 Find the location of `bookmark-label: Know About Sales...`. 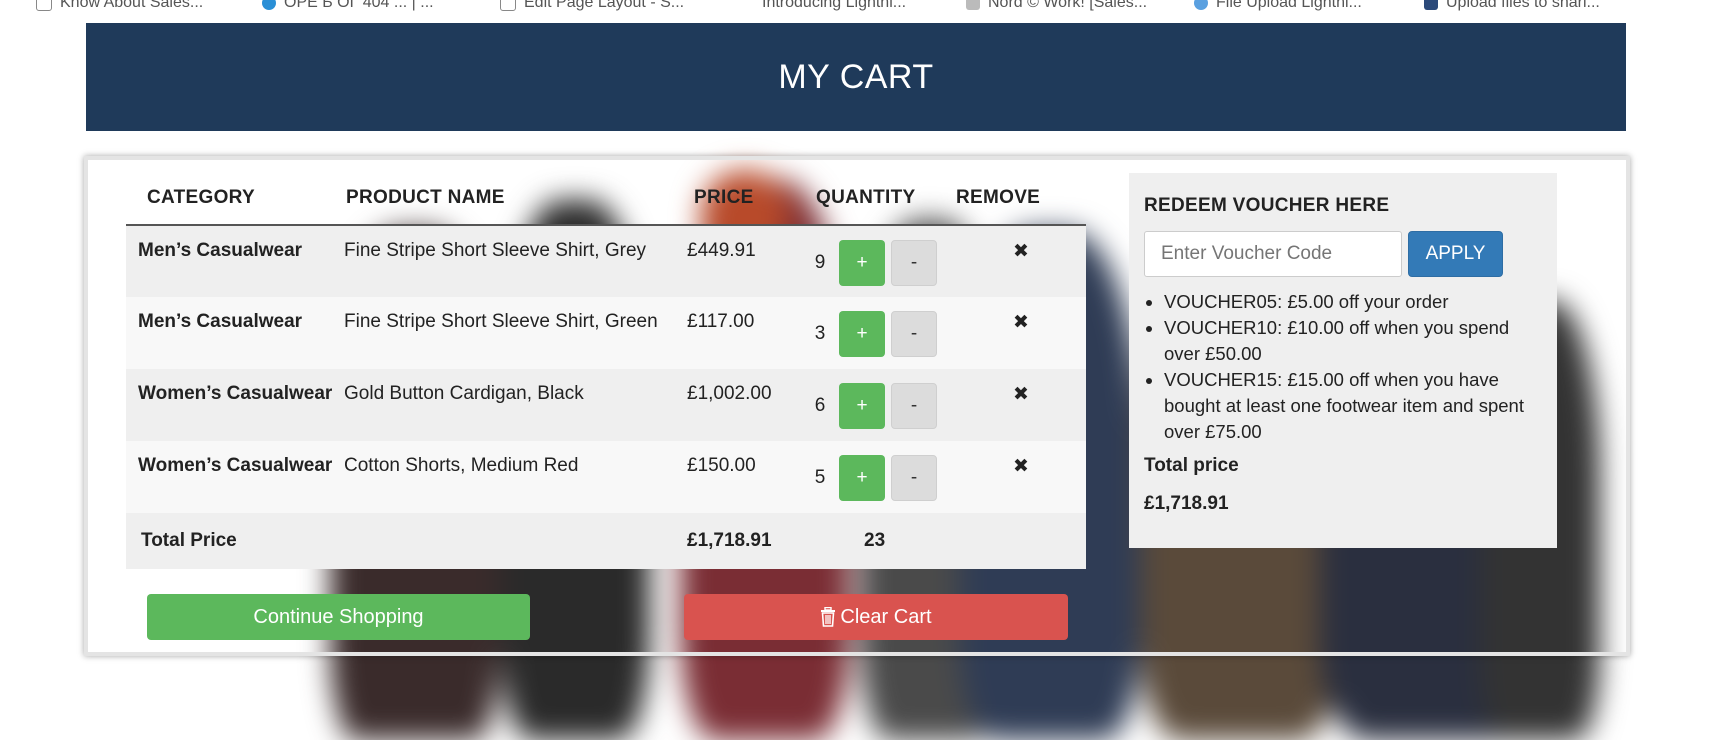

bookmark-label: Know About Sales... is located at coordinates (132, 5).